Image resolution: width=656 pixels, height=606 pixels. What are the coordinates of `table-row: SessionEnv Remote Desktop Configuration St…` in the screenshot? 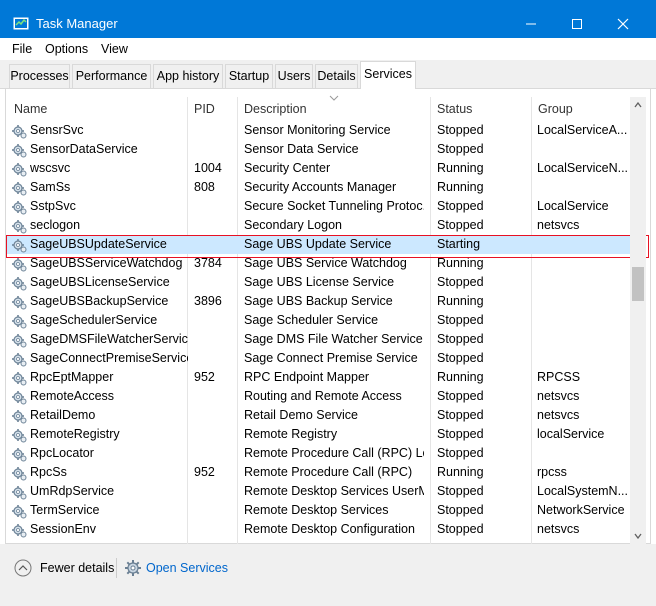 It's located at (318, 529).